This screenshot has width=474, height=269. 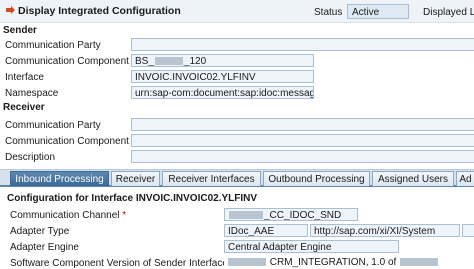 I want to click on communication-channel-label: Communication Channel *, so click(x=68, y=215).